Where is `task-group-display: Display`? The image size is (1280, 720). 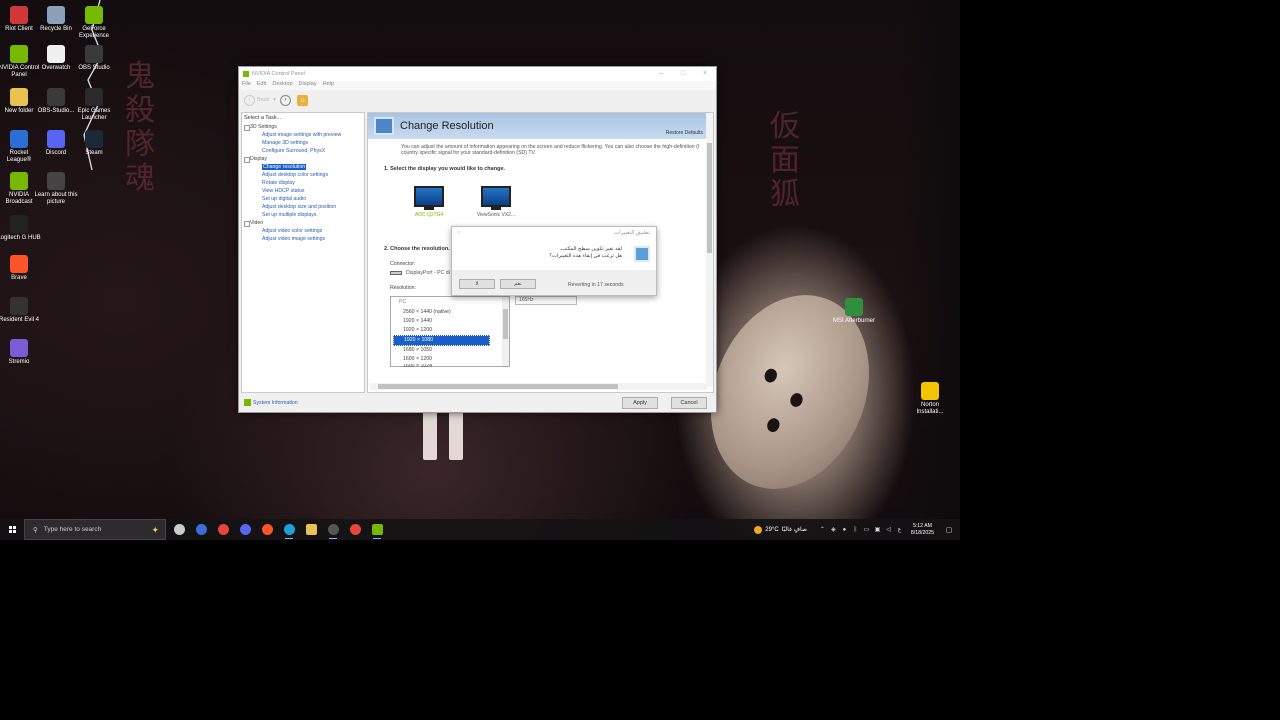
task-group-display: Display is located at coordinates (303, 159).